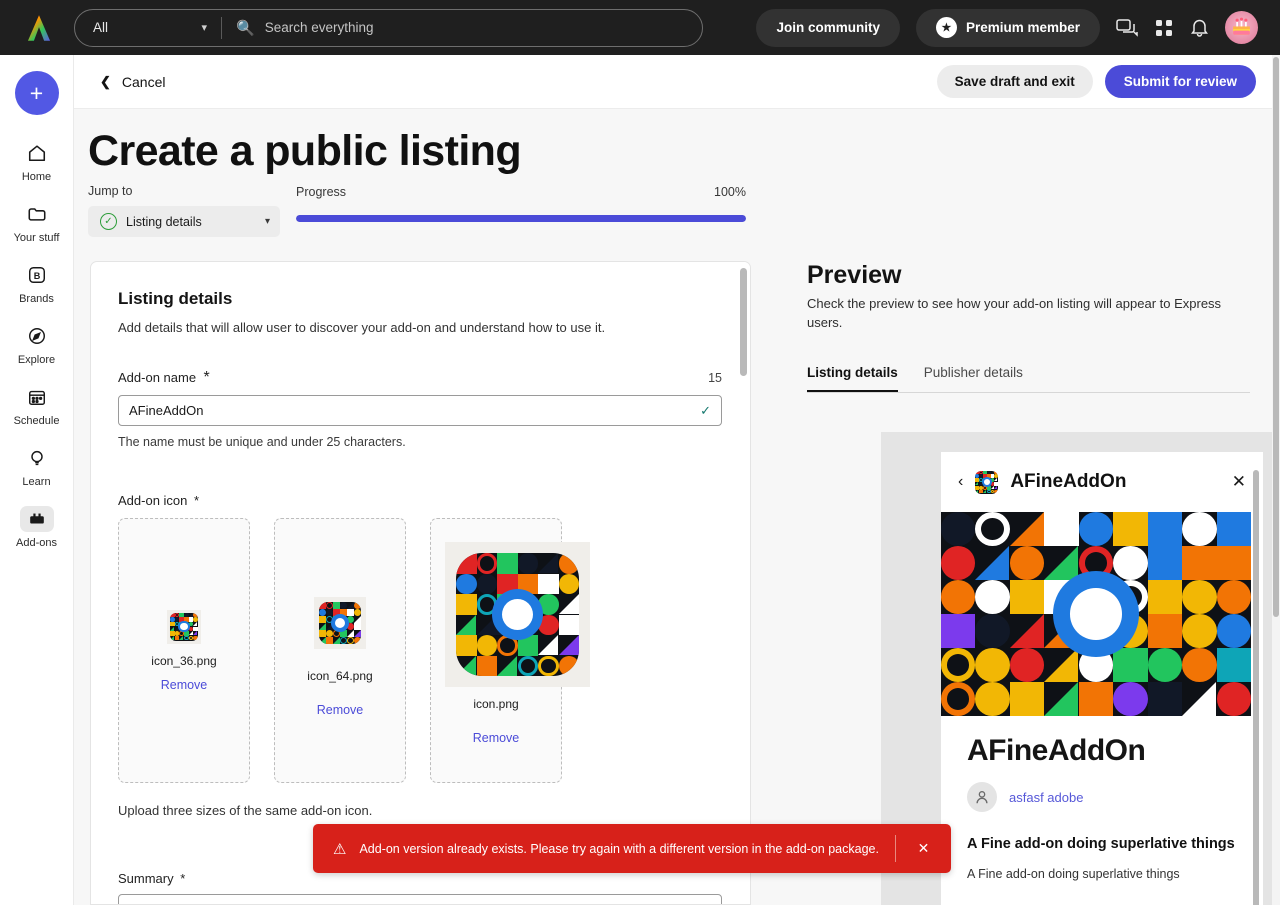  Describe the element at coordinates (37, 214) in the screenshot. I see `folder-icon` at that location.